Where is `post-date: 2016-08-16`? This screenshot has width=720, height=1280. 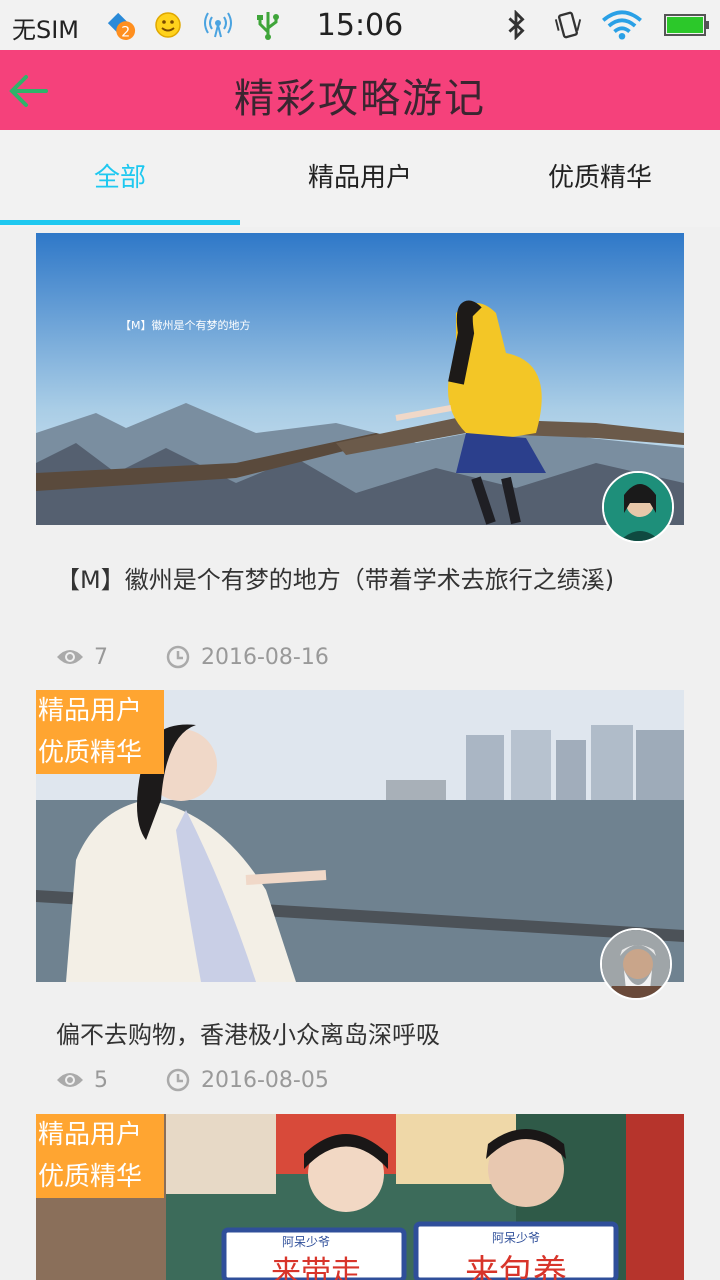
post-date: 2016-08-16 is located at coordinates (265, 657).